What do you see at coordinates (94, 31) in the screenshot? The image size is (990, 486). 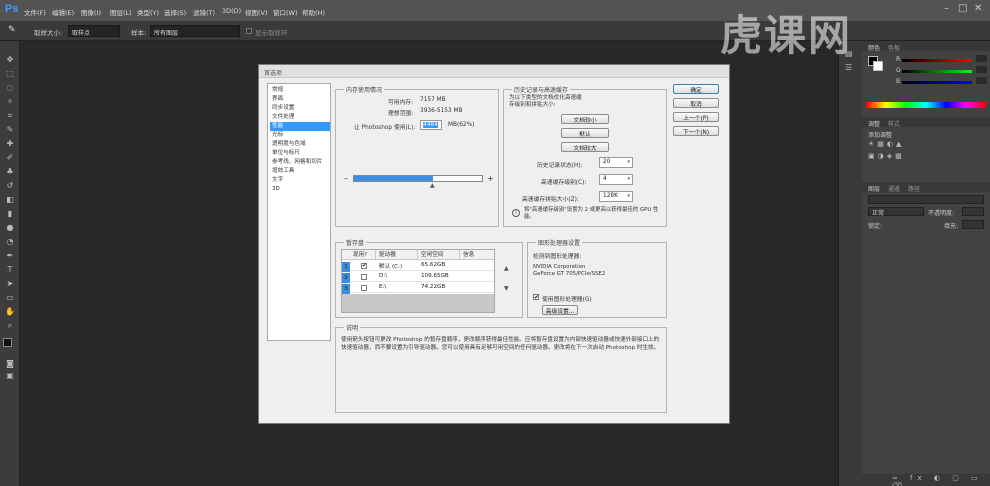 I see `sample-size-select: 取样点` at bounding box center [94, 31].